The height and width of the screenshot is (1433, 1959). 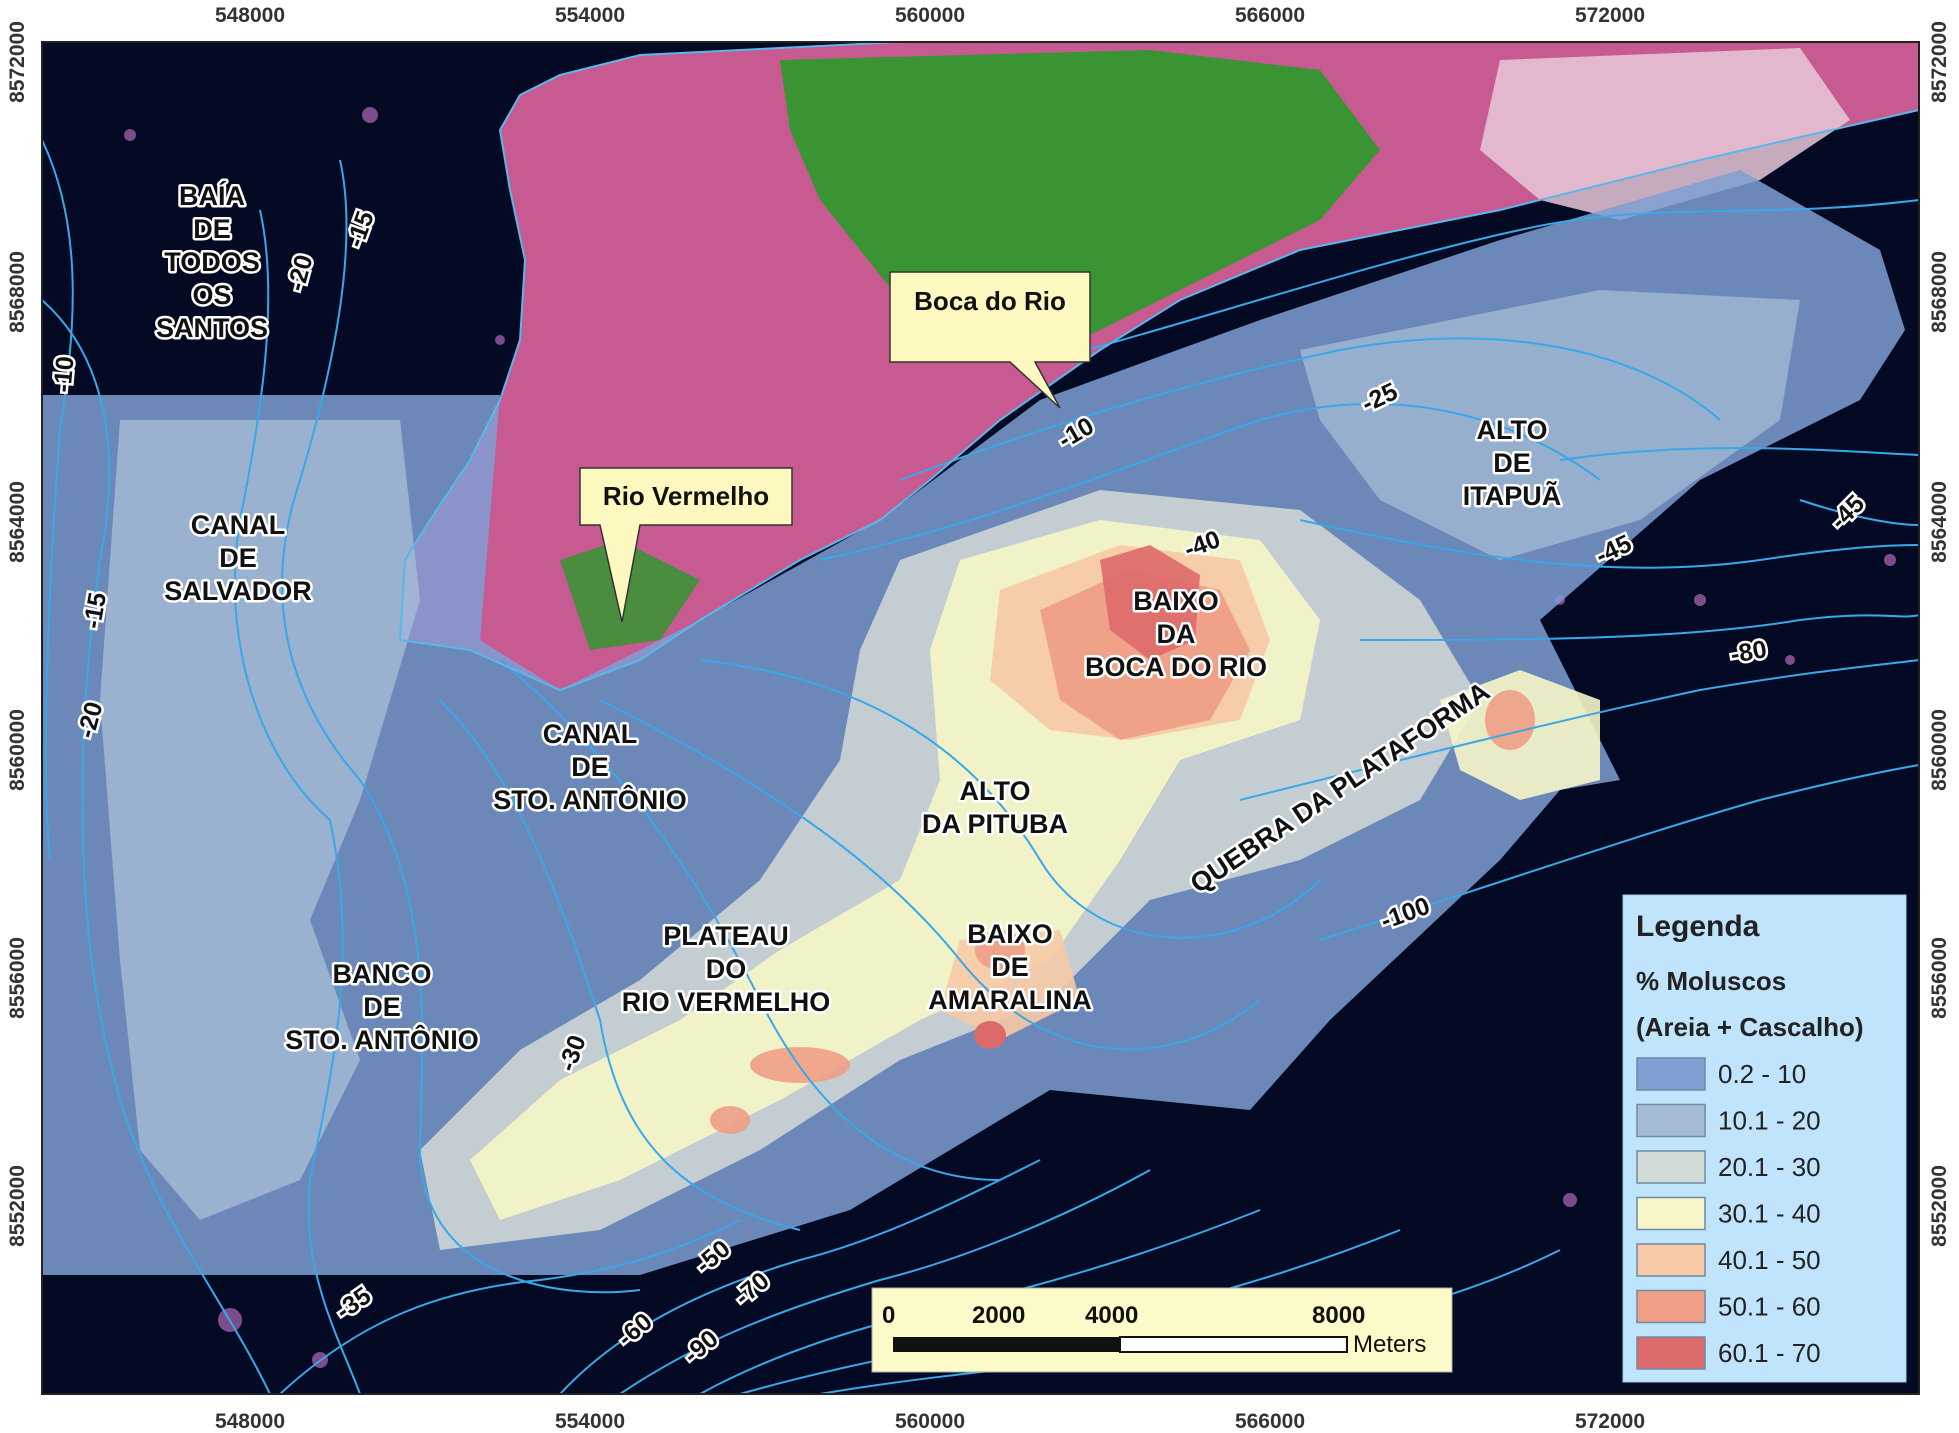 What do you see at coordinates (1769, 1260) in the screenshot?
I see `legend-class-label: 40.1 - 50` at bounding box center [1769, 1260].